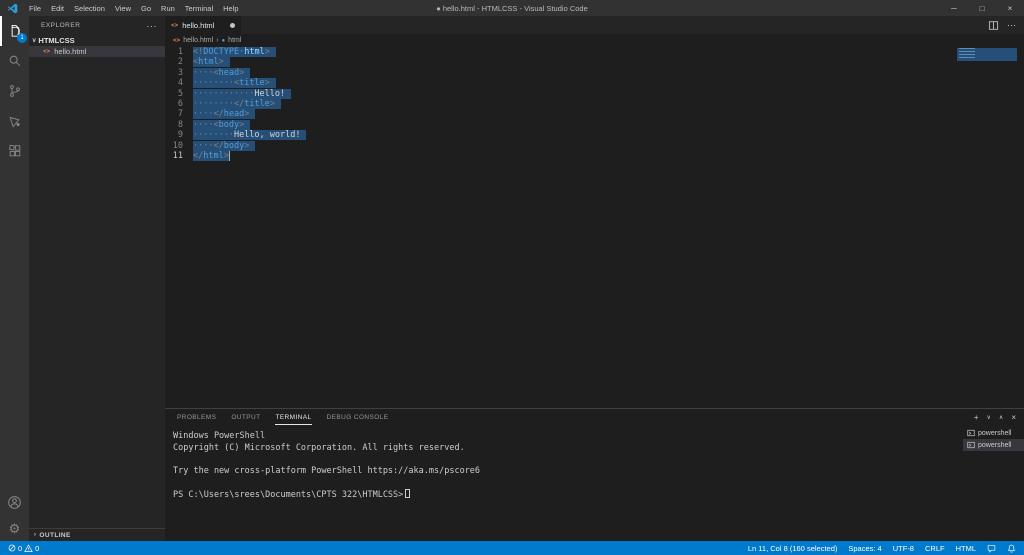 The width and height of the screenshot is (1024, 555). Describe the element at coordinates (198, 40) in the screenshot. I see `breadcrumb-file: hello.html` at that location.